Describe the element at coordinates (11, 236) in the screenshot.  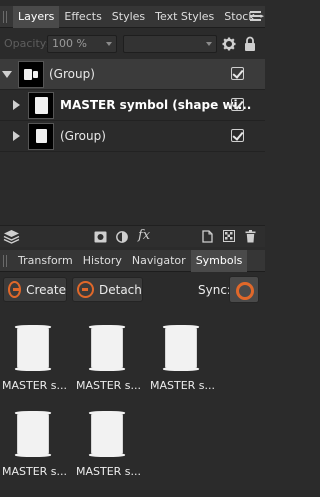
I see `layers-stack-icon` at that location.